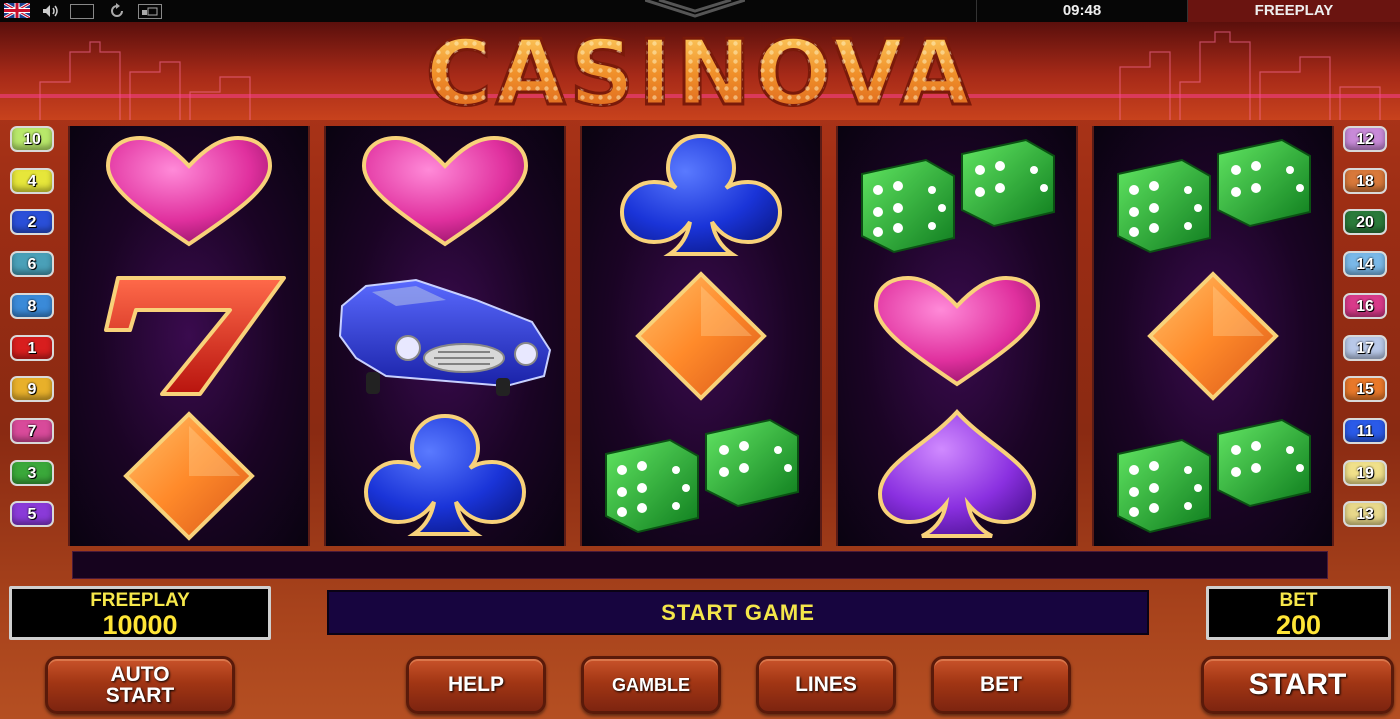 The width and height of the screenshot is (1400, 719). Describe the element at coordinates (117, 11) in the screenshot. I see `reload-icon` at that location.